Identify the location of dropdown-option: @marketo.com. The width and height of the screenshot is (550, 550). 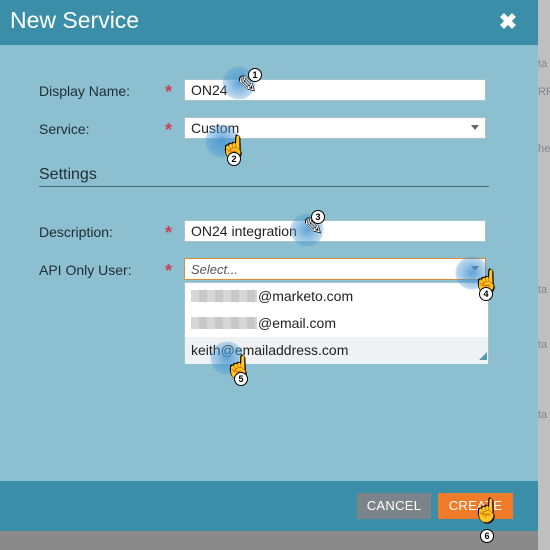
(336, 296).